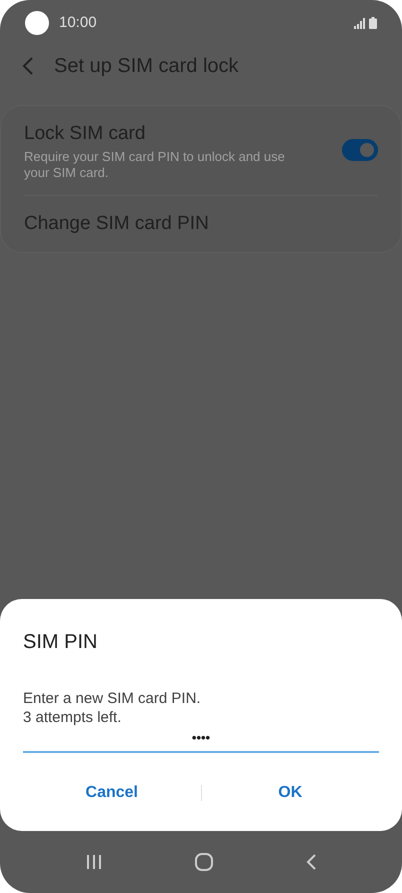 This screenshot has height=893, width=402. Describe the element at coordinates (155, 164) in the screenshot. I see `setting-description: Require your SIM card PIN to unlock and use your SIM card.` at that location.